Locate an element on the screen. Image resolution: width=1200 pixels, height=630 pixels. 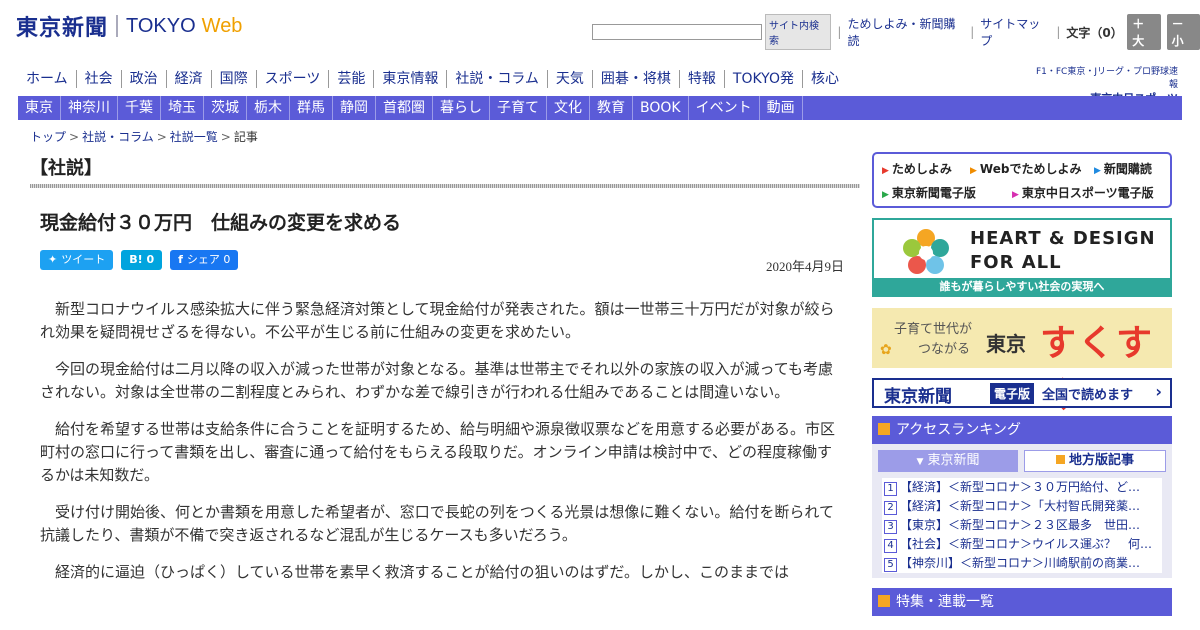
nav-society: 社会 is located at coordinates (98, 79).